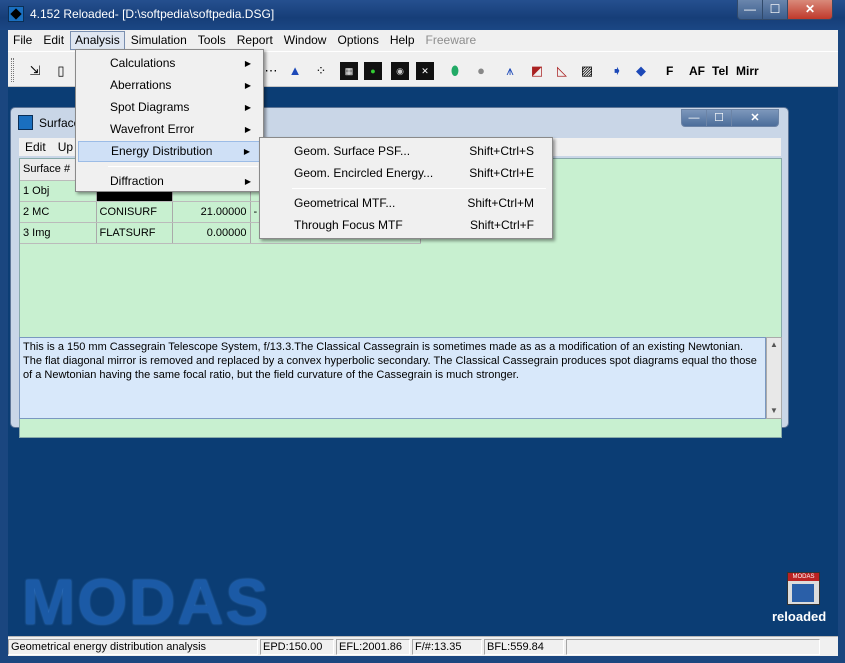 The width and height of the screenshot is (845, 663). I want to click on menu-item-diffraction: Diffraction ▶, so click(169, 181).